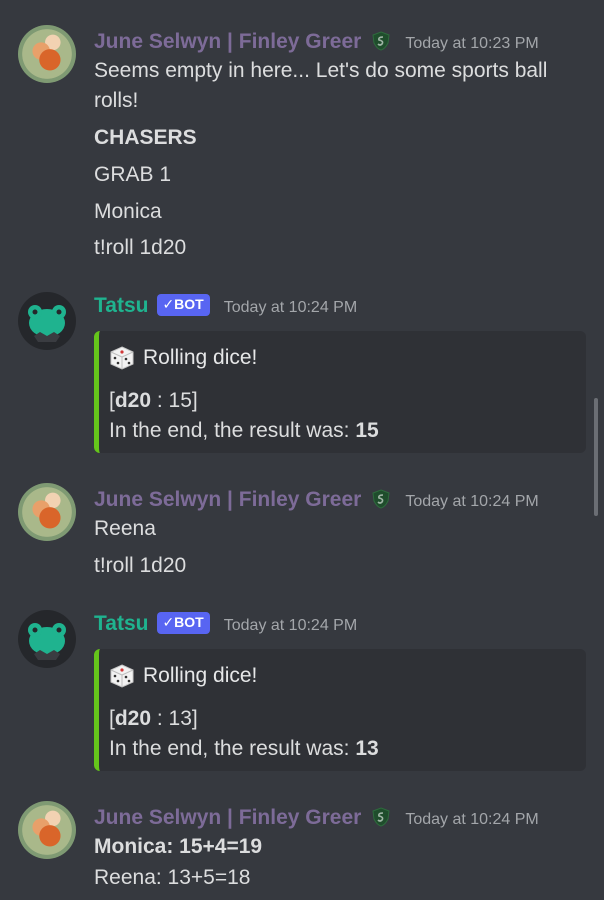 Image resolution: width=604 pixels, height=900 pixels. Describe the element at coordinates (172, 877) in the screenshot. I see `message-text: Reena: 13+5=18` at that location.